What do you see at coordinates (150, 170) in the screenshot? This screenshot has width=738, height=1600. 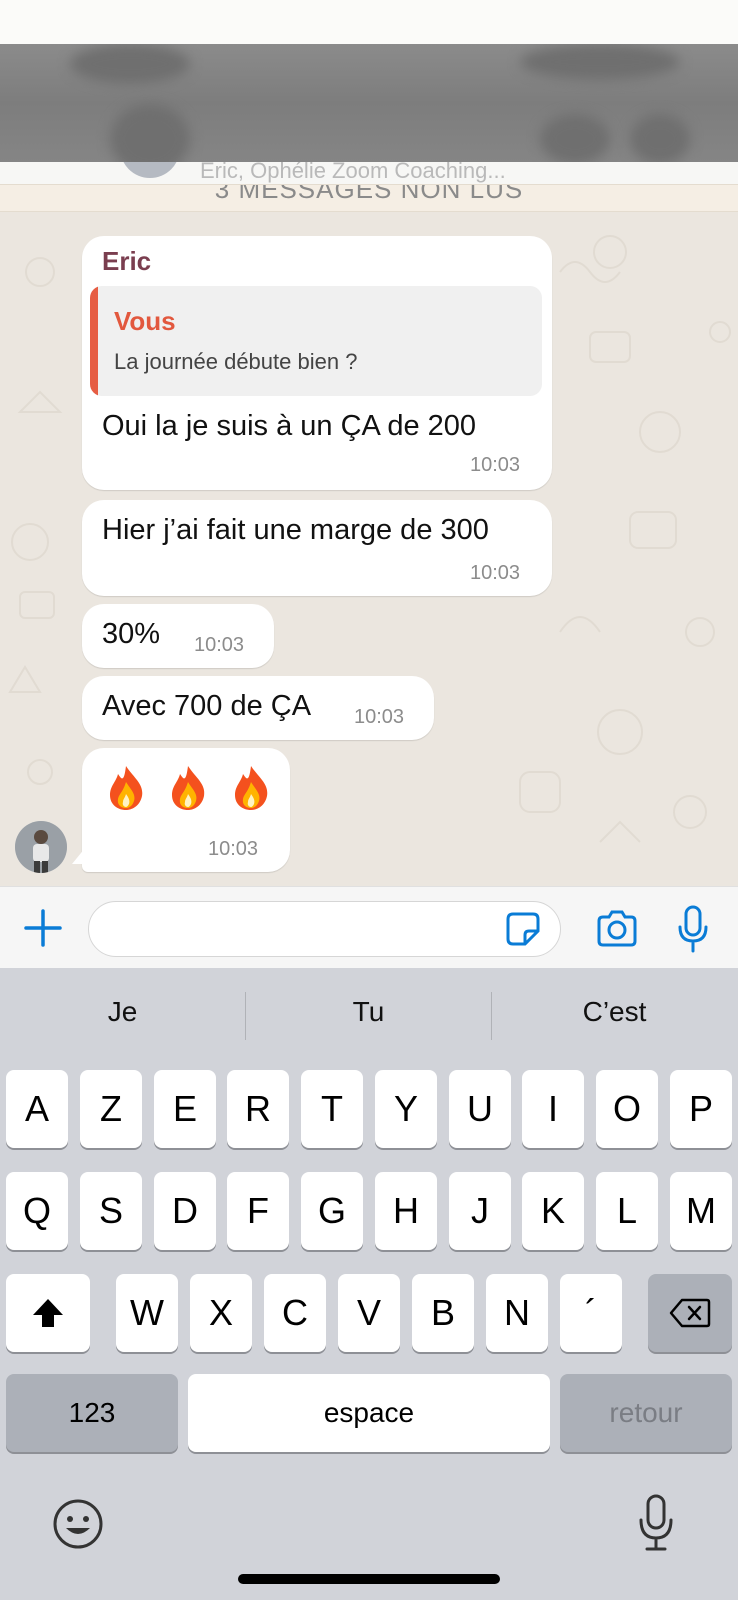 I see `group-avatar` at bounding box center [150, 170].